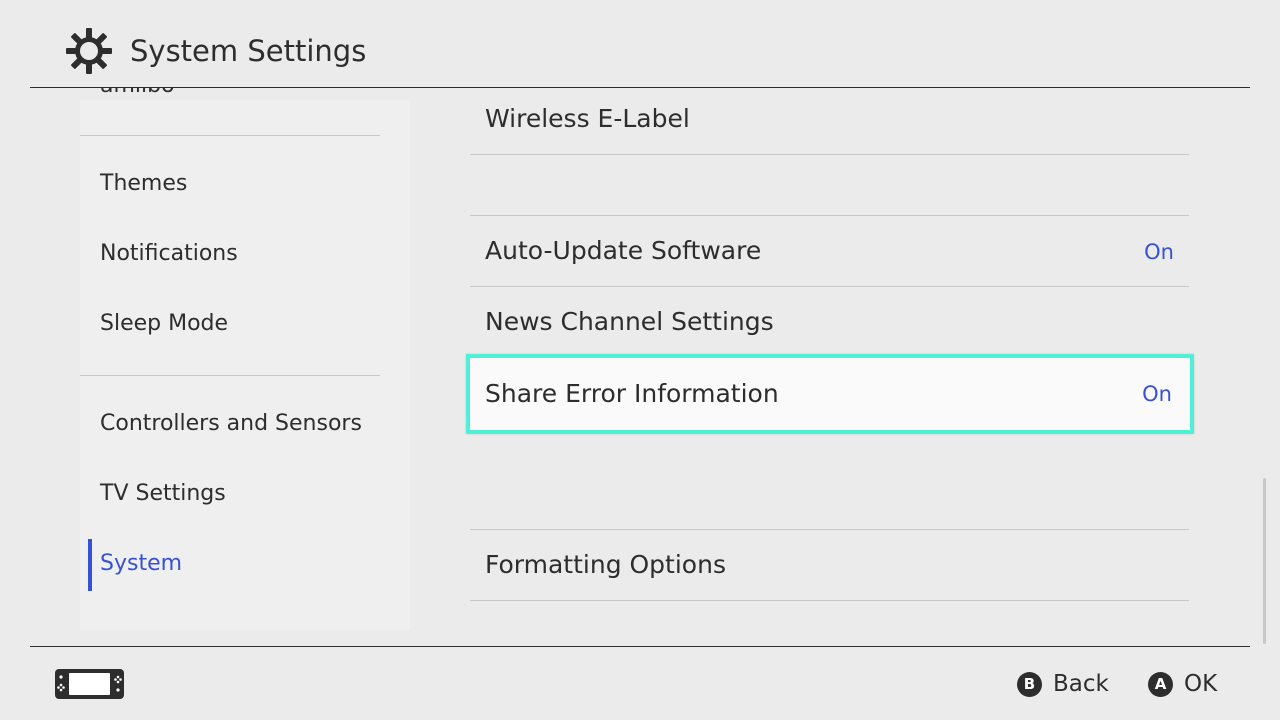 The height and width of the screenshot is (720, 1280). I want to click on b-button-icon: B, so click(1029, 684).